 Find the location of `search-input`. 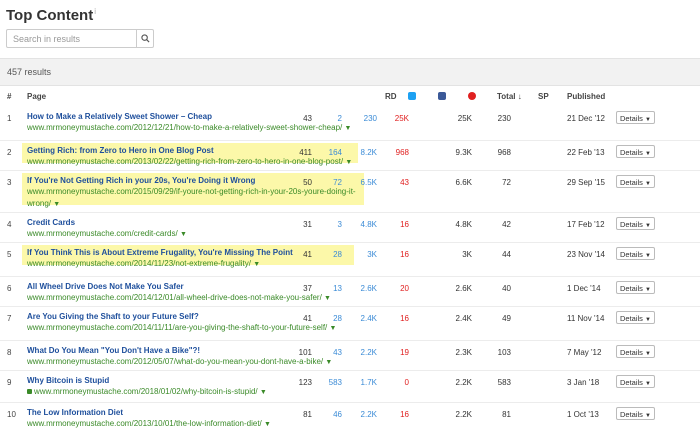

search-input is located at coordinates (71, 38).